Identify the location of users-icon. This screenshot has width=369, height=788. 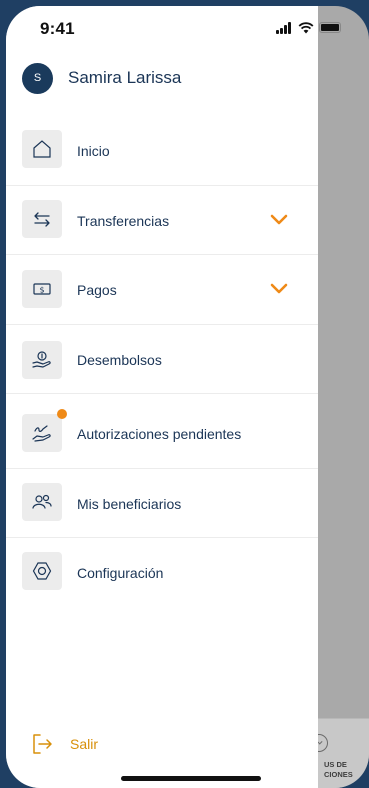
(42, 502).